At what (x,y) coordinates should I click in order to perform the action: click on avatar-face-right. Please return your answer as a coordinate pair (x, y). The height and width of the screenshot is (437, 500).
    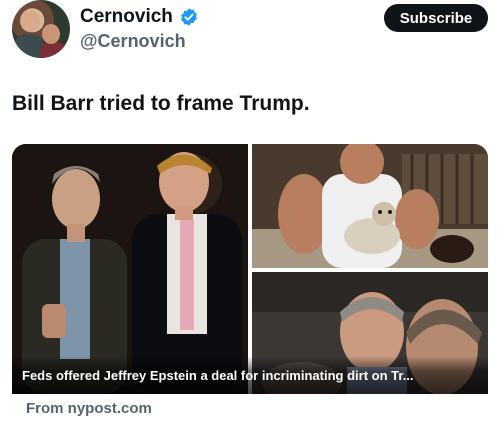
    Looking at the image, I should click on (51, 34).